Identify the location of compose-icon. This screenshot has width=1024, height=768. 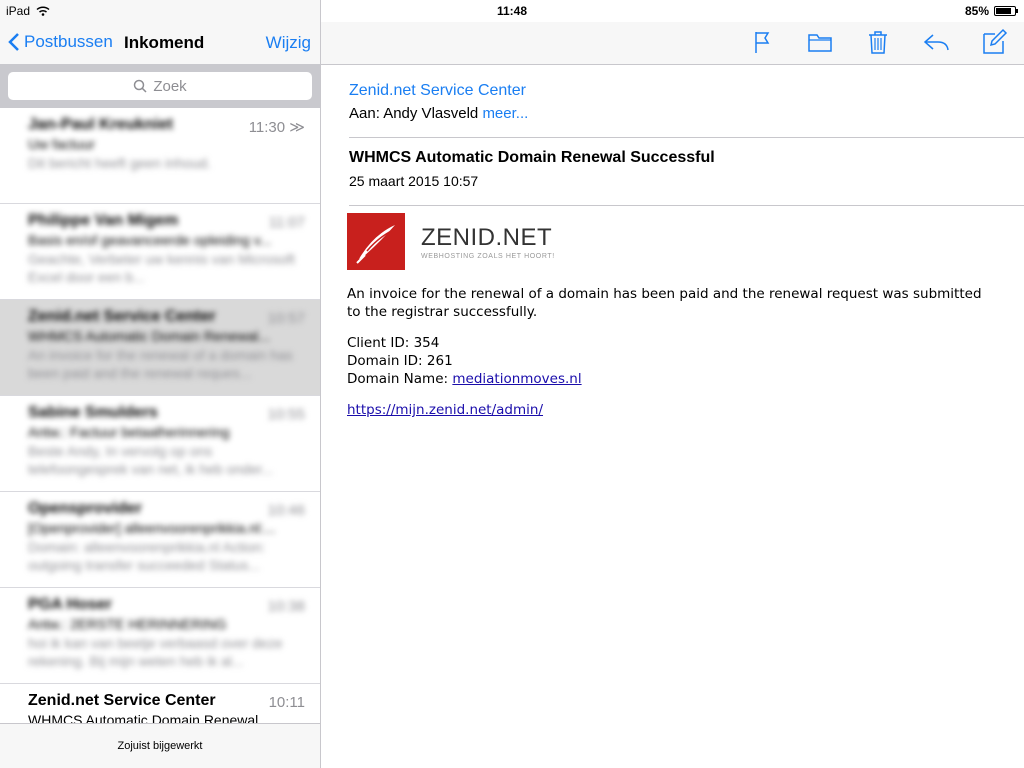
(994, 42).